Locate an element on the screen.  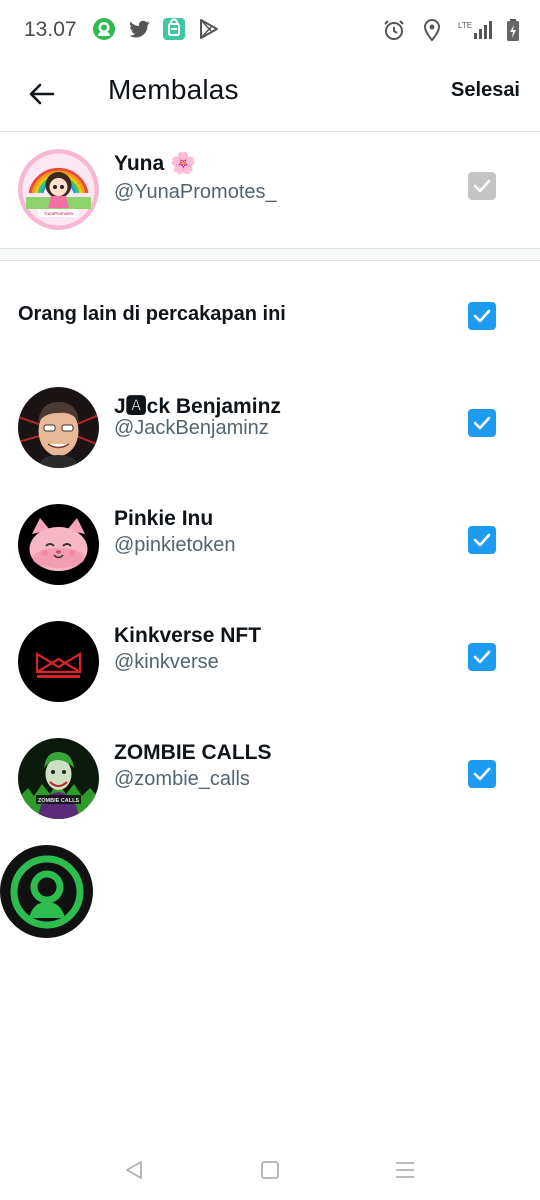
avatar-jack is located at coordinates (58, 427).